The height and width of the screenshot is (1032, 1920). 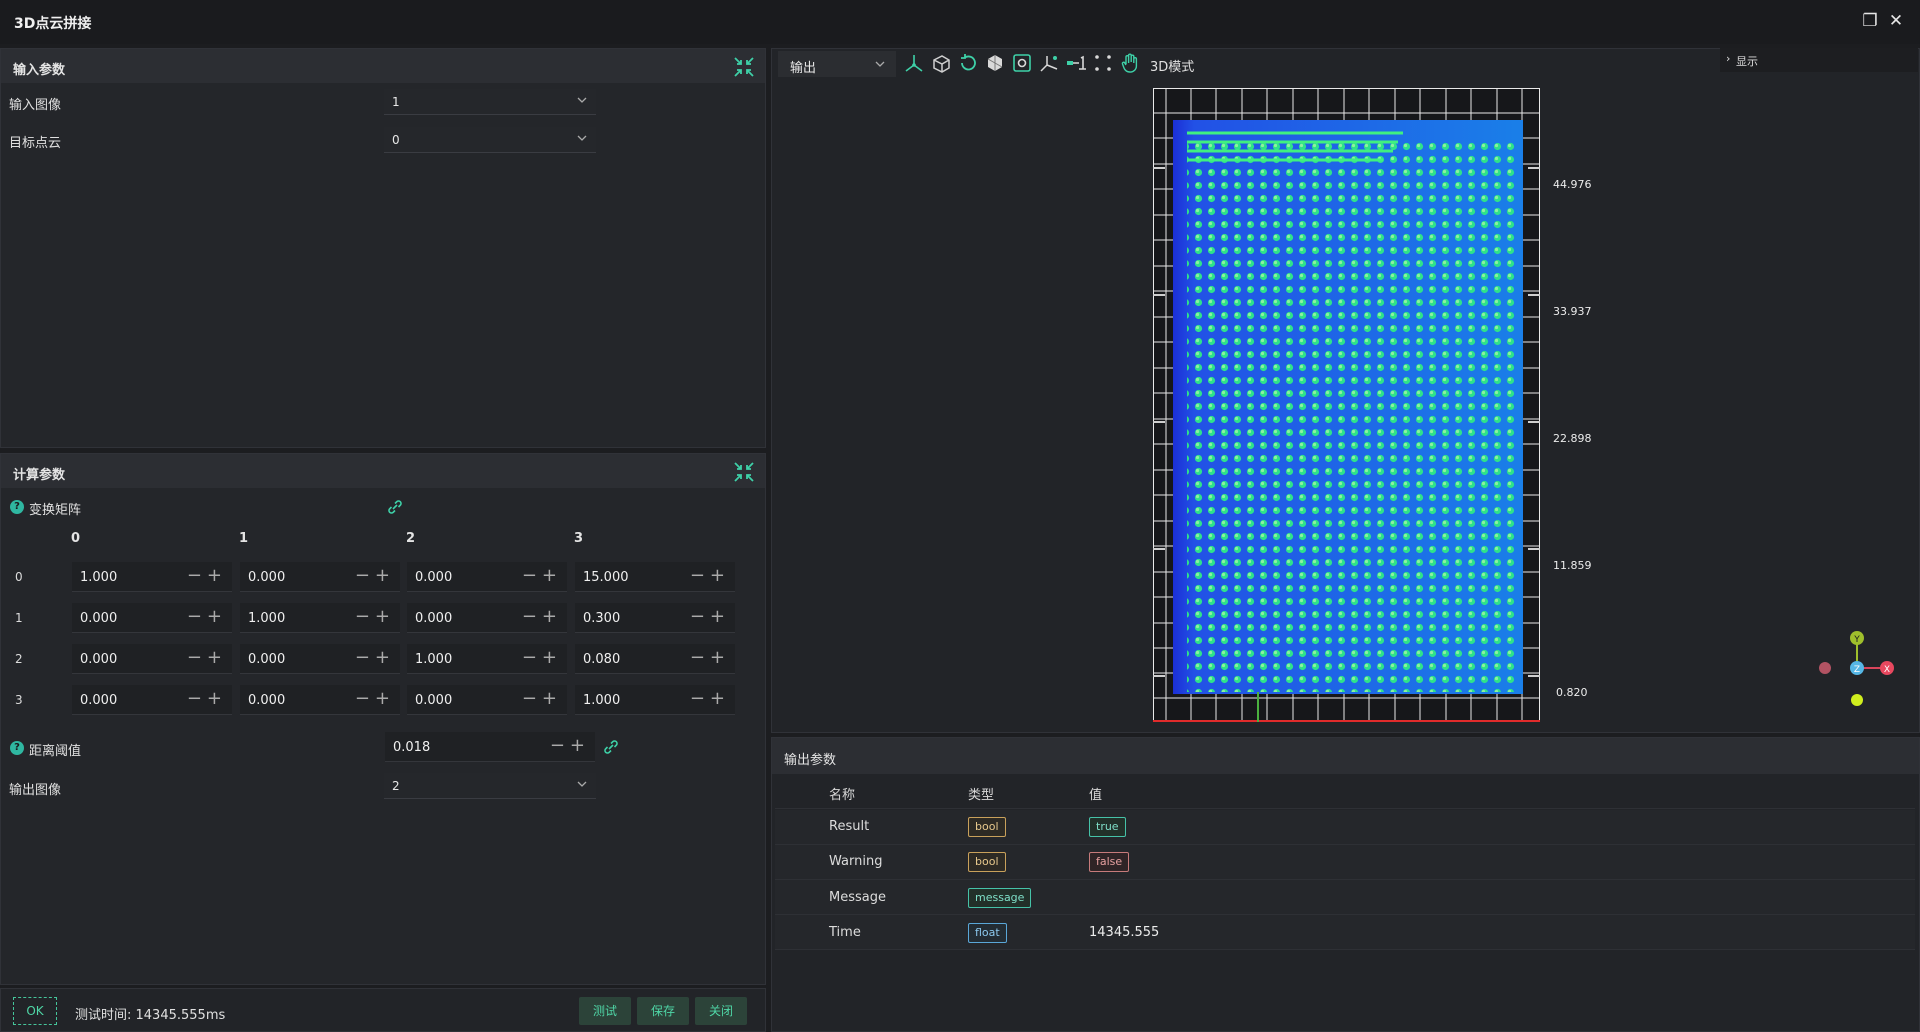 What do you see at coordinates (320, 700) in the screenshot?
I see `matrix-cell-3-1: 0.000 − +` at bounding box center [320, 700].